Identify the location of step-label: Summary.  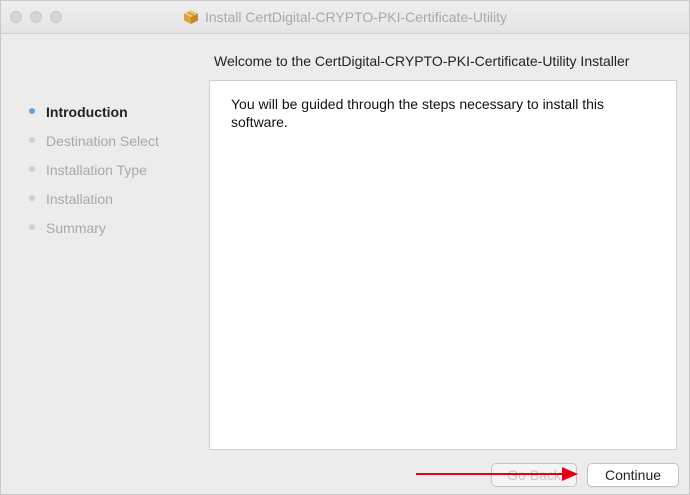
(76, 227).